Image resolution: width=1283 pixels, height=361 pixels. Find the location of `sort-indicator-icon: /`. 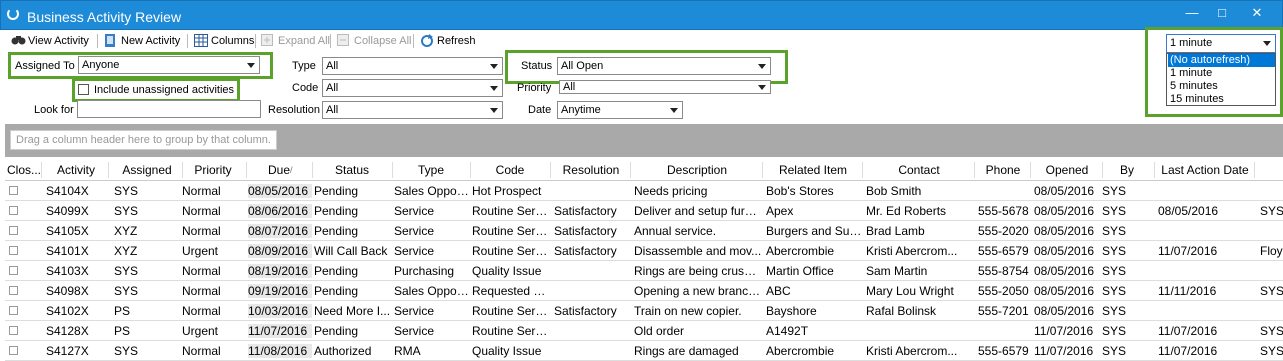

sort-indicator-icon: / is located at coordinates (291, 170).